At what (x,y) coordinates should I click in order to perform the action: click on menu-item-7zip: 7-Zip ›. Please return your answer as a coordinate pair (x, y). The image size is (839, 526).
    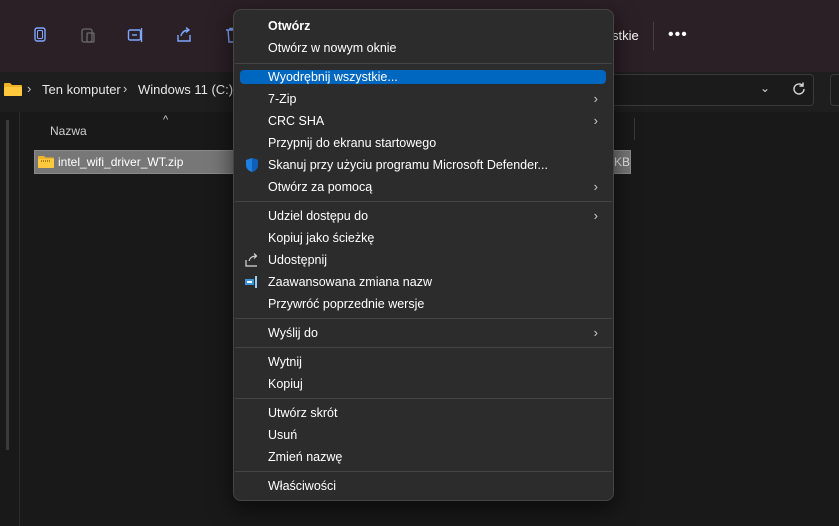
    Looking at the image, I should click on (423, 99).